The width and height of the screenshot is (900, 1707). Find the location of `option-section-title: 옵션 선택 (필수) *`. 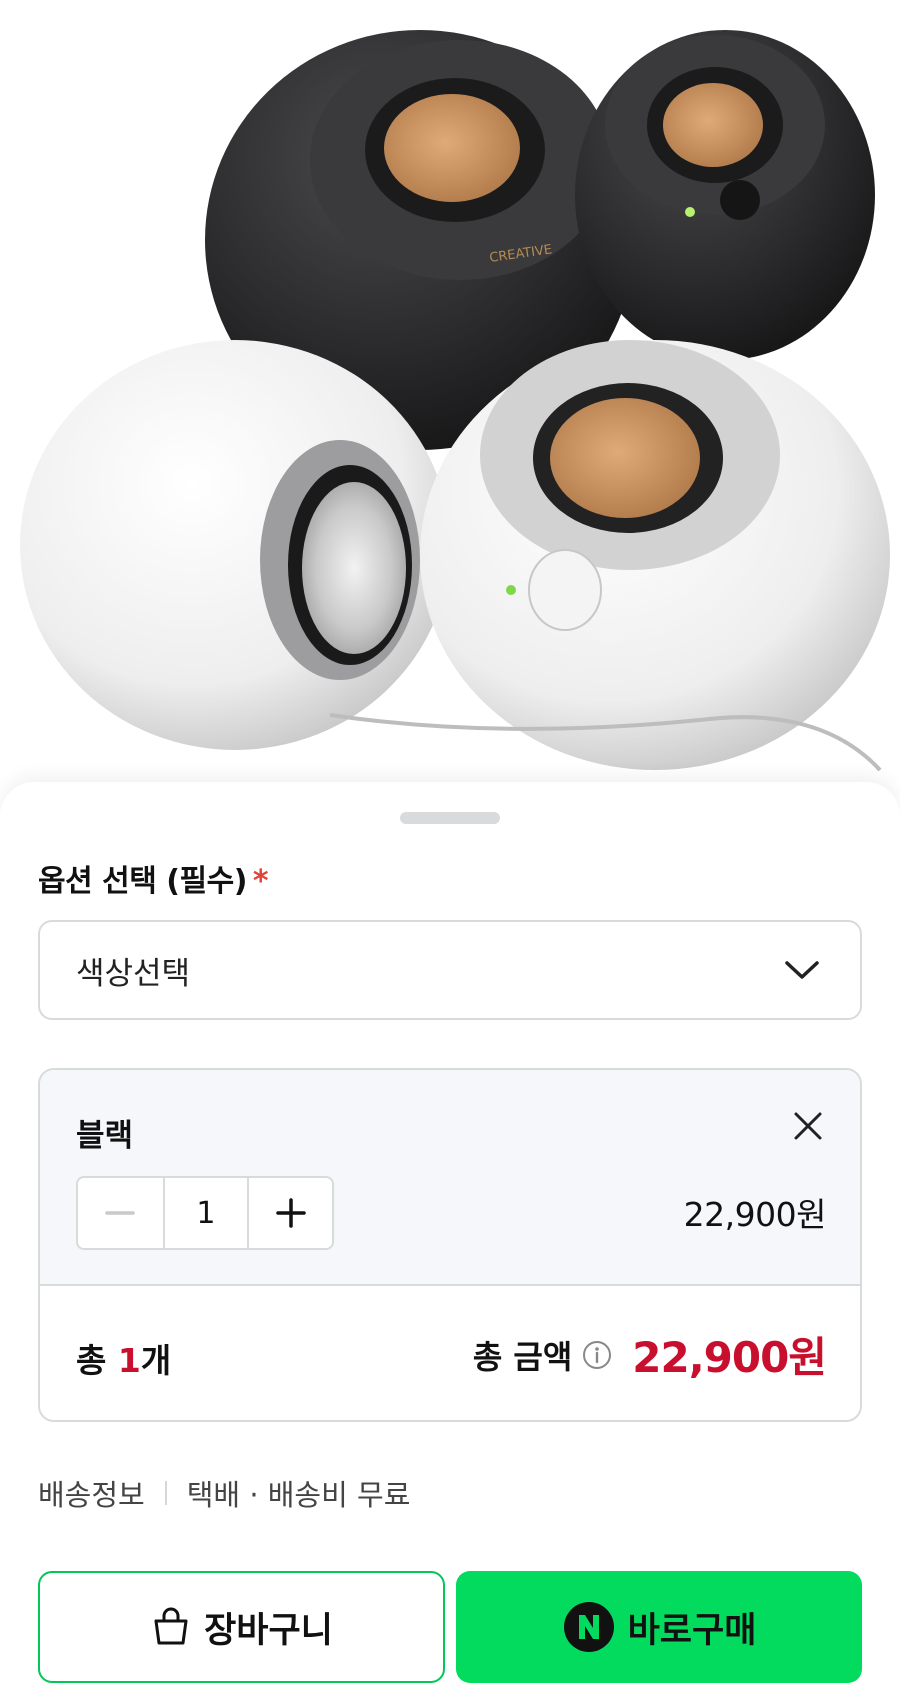

option-section-title: 옵션 선택 (필수) * is located at coordinates (153, 878).